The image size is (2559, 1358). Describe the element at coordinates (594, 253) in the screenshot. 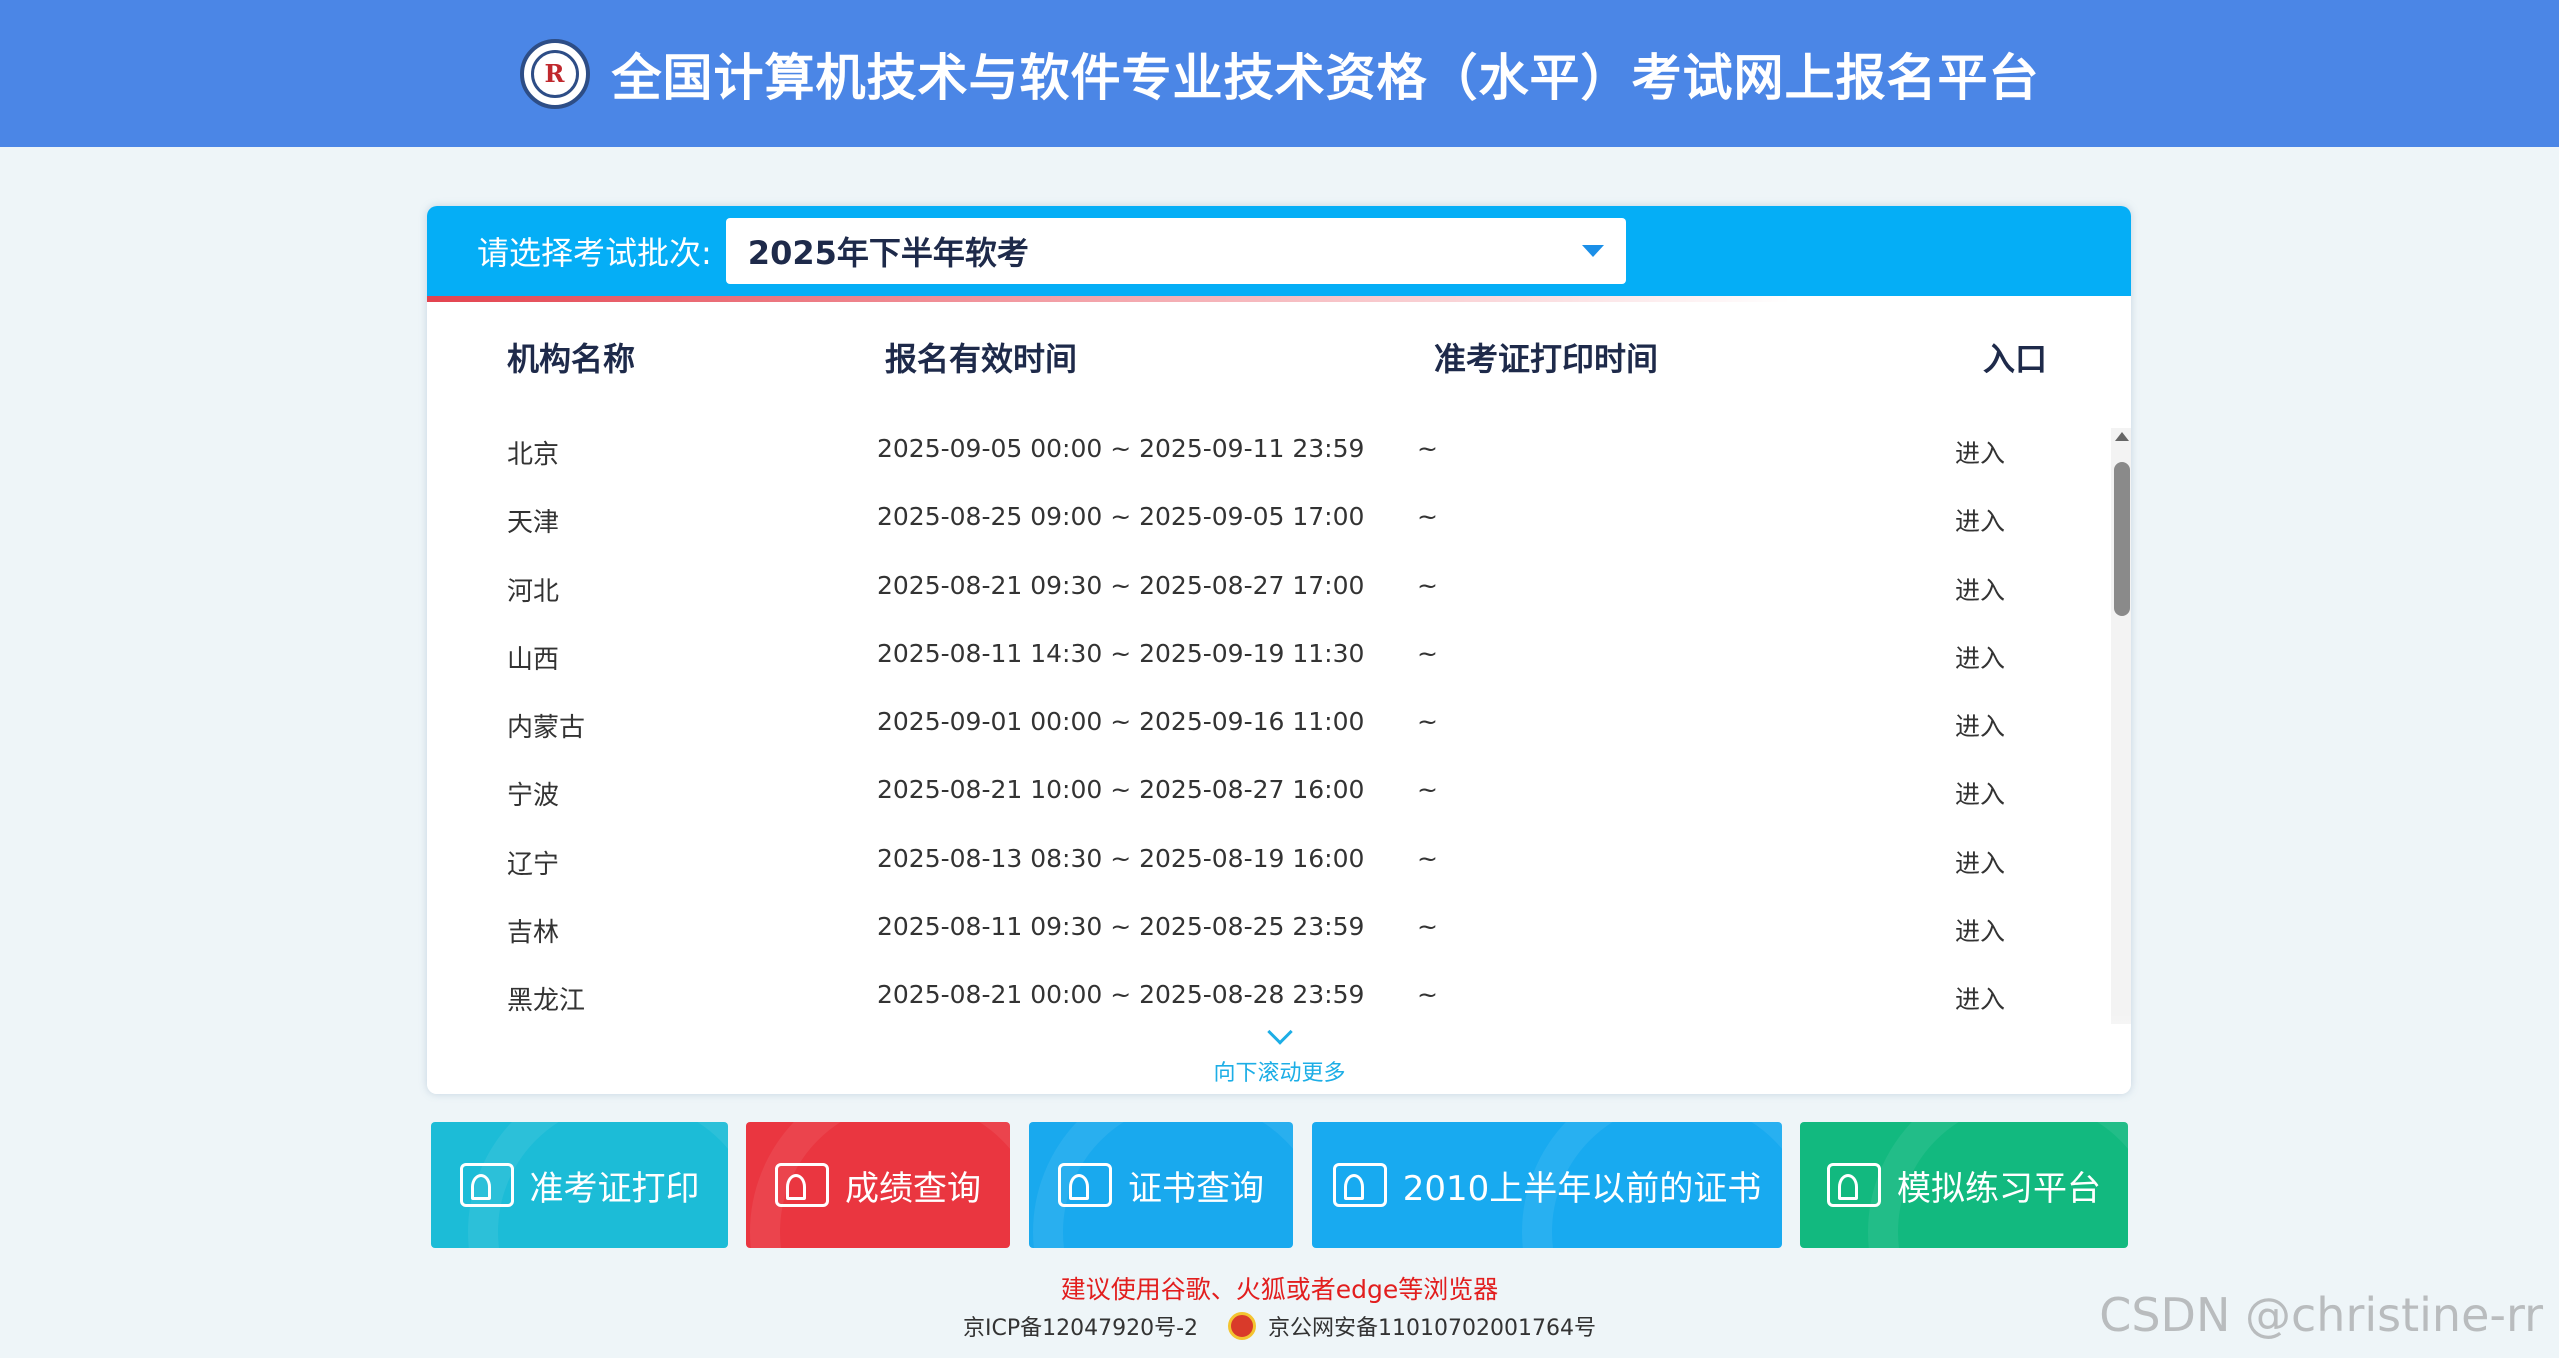

I see `batch-label: 请选择考试批次:` at that location.